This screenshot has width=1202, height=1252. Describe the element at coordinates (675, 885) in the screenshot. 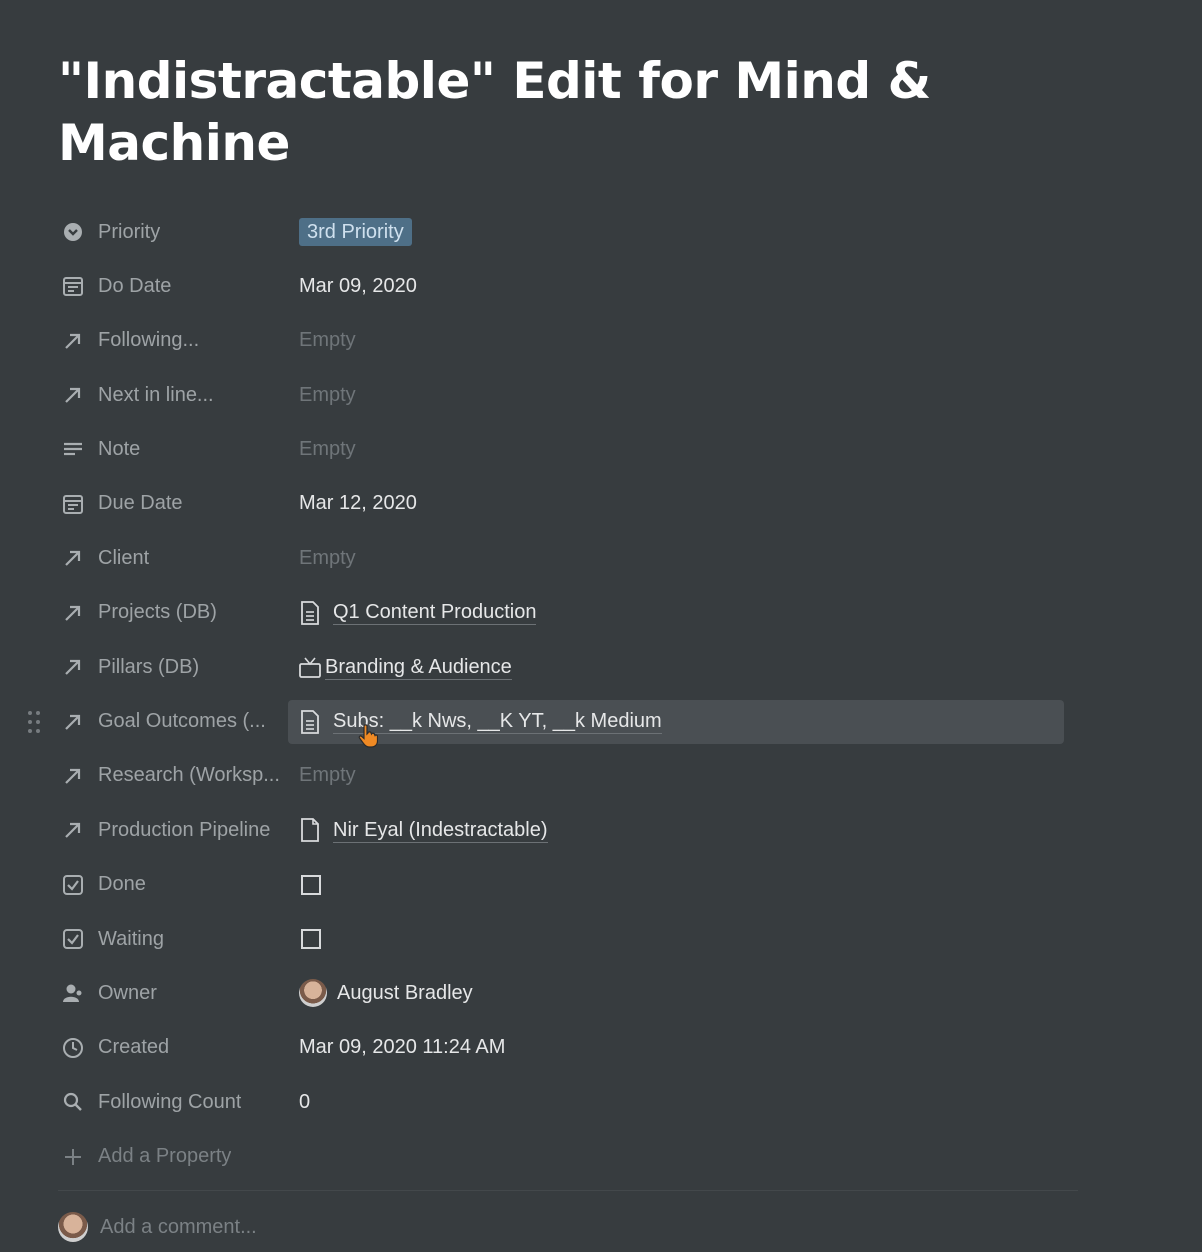

I see `done-value` at that location.